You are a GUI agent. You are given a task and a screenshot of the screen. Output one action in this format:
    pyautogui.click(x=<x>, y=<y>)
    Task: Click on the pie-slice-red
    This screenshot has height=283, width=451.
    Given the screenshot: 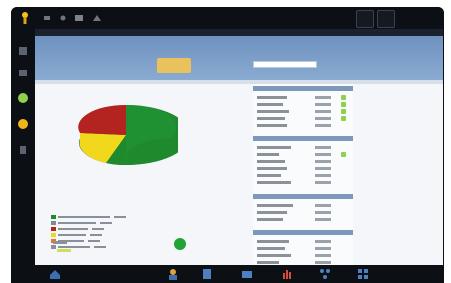 What is the action you would take?
    pyautogui.click(x=102, y=119)
    